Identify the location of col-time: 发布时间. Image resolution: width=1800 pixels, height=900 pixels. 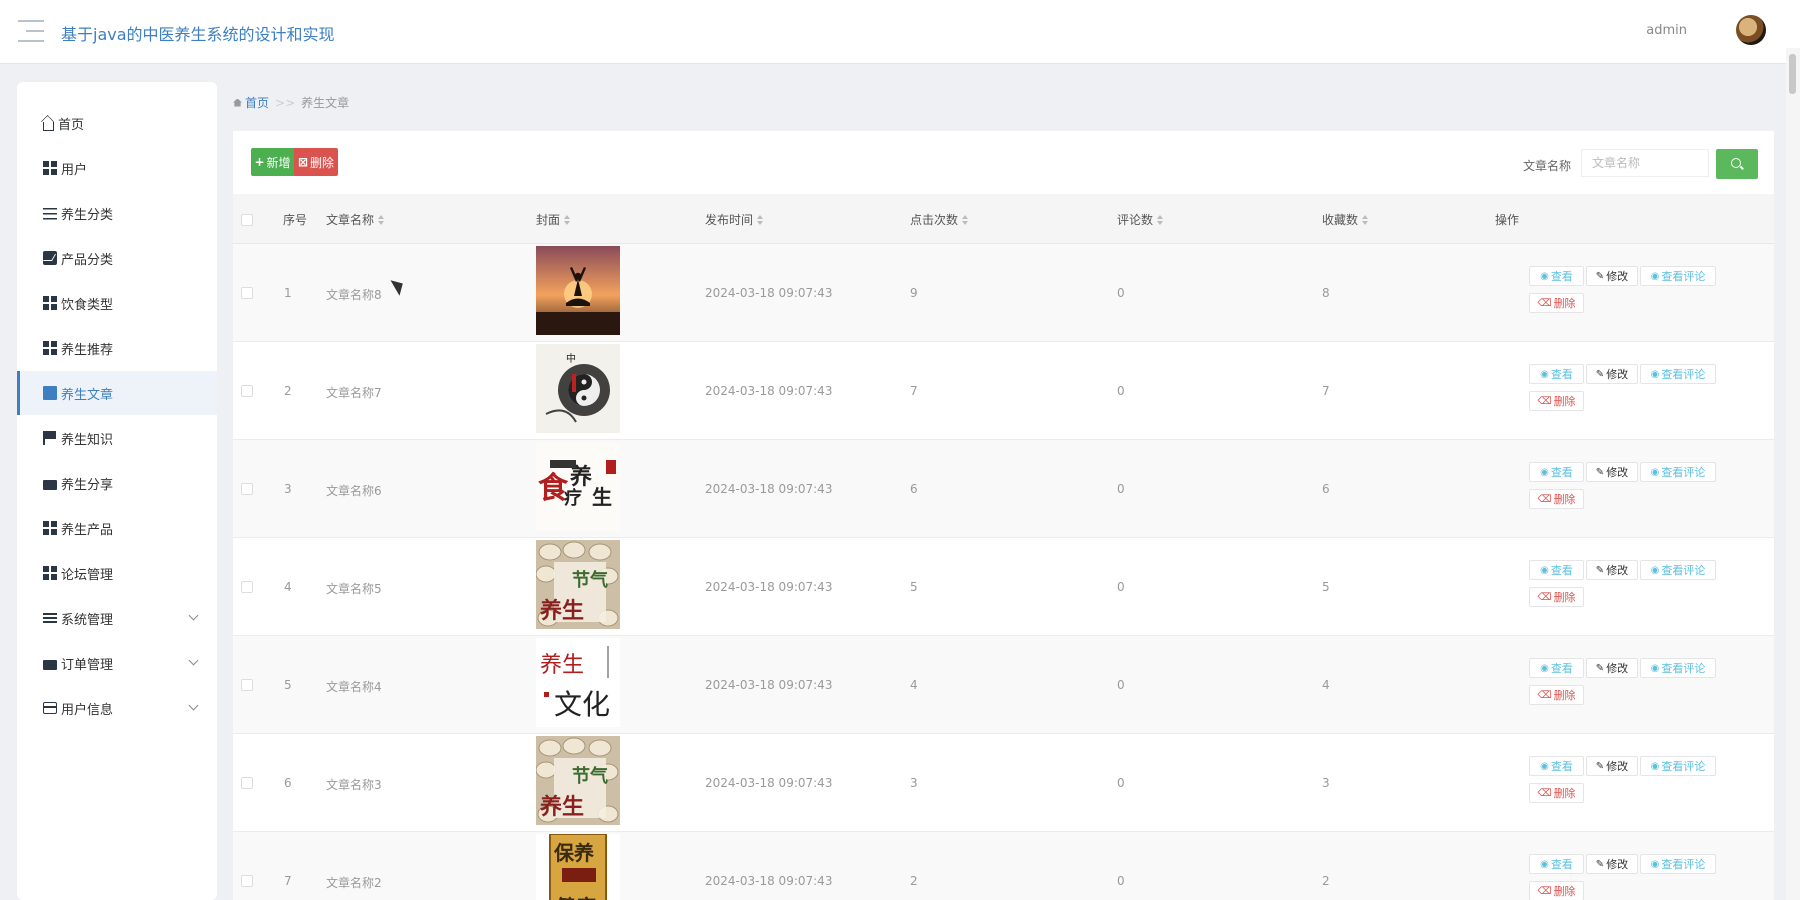
(734, 219).